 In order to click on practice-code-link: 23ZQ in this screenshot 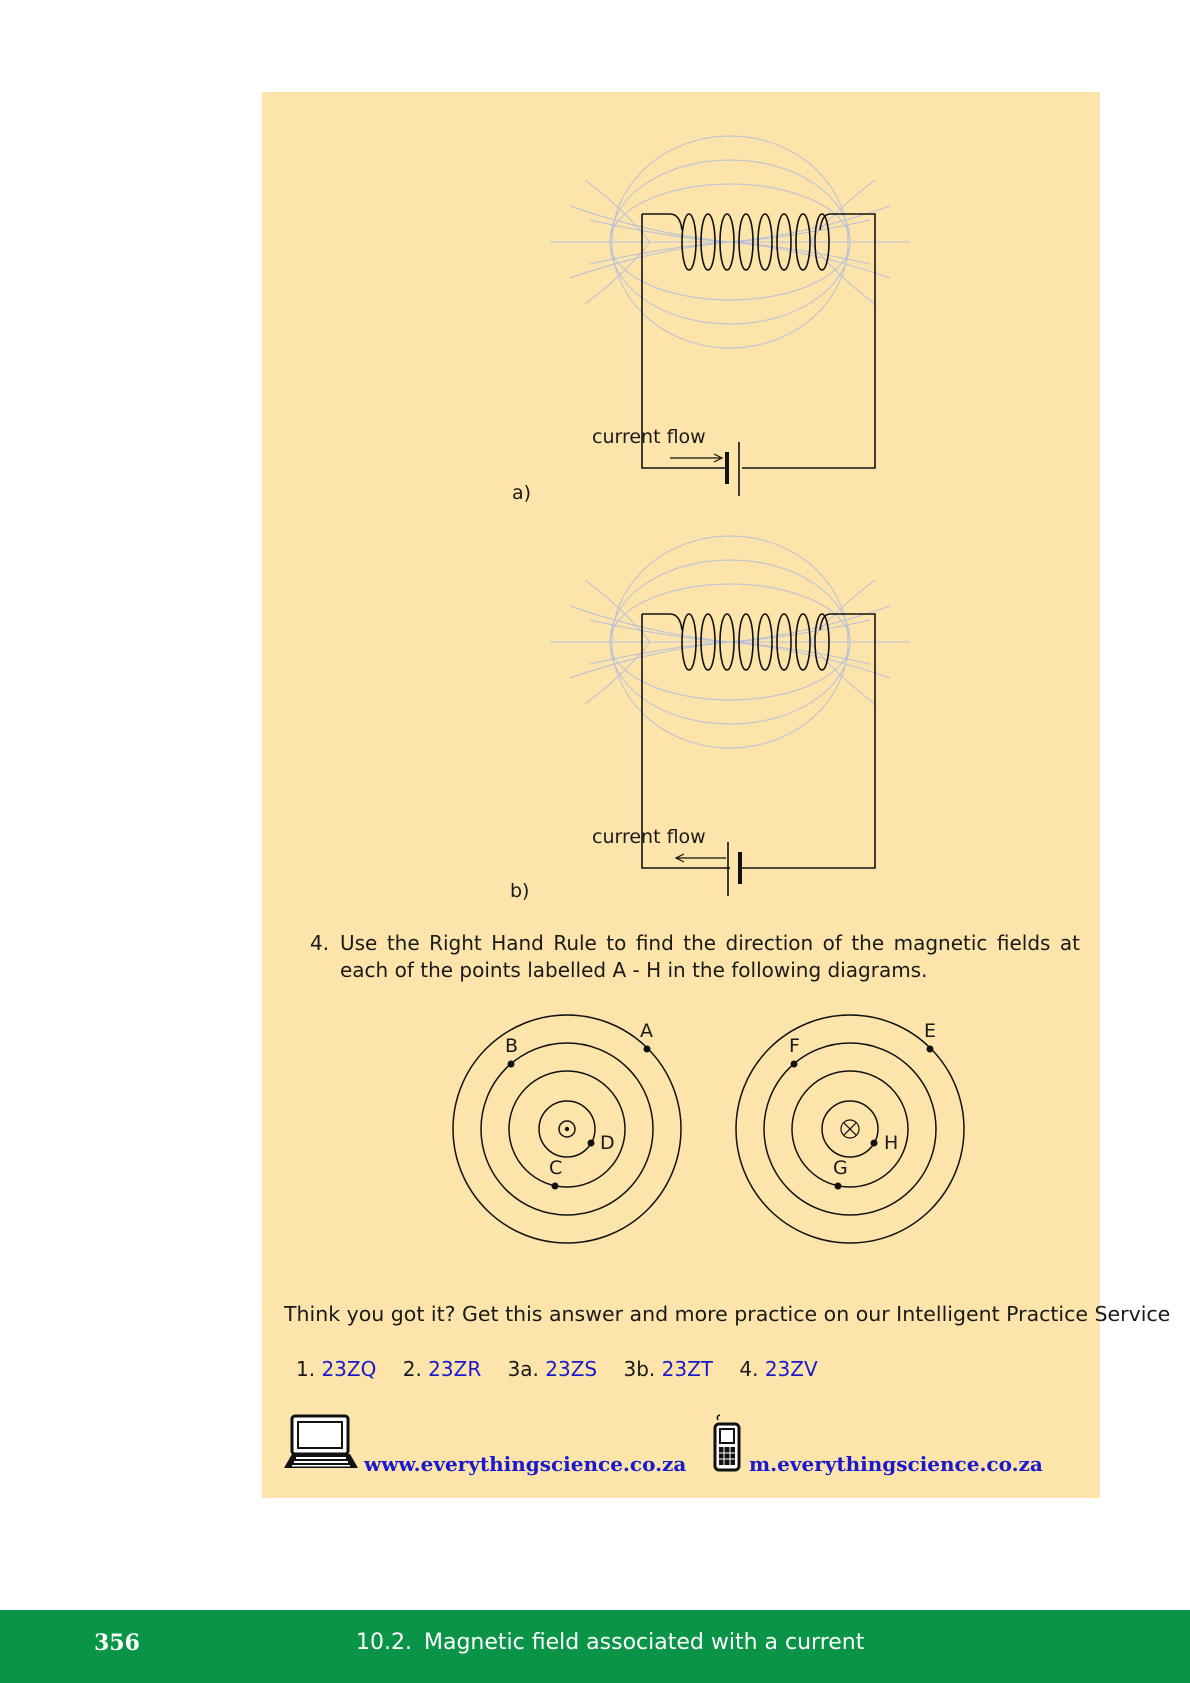, I will do `click(348, 1369)`.